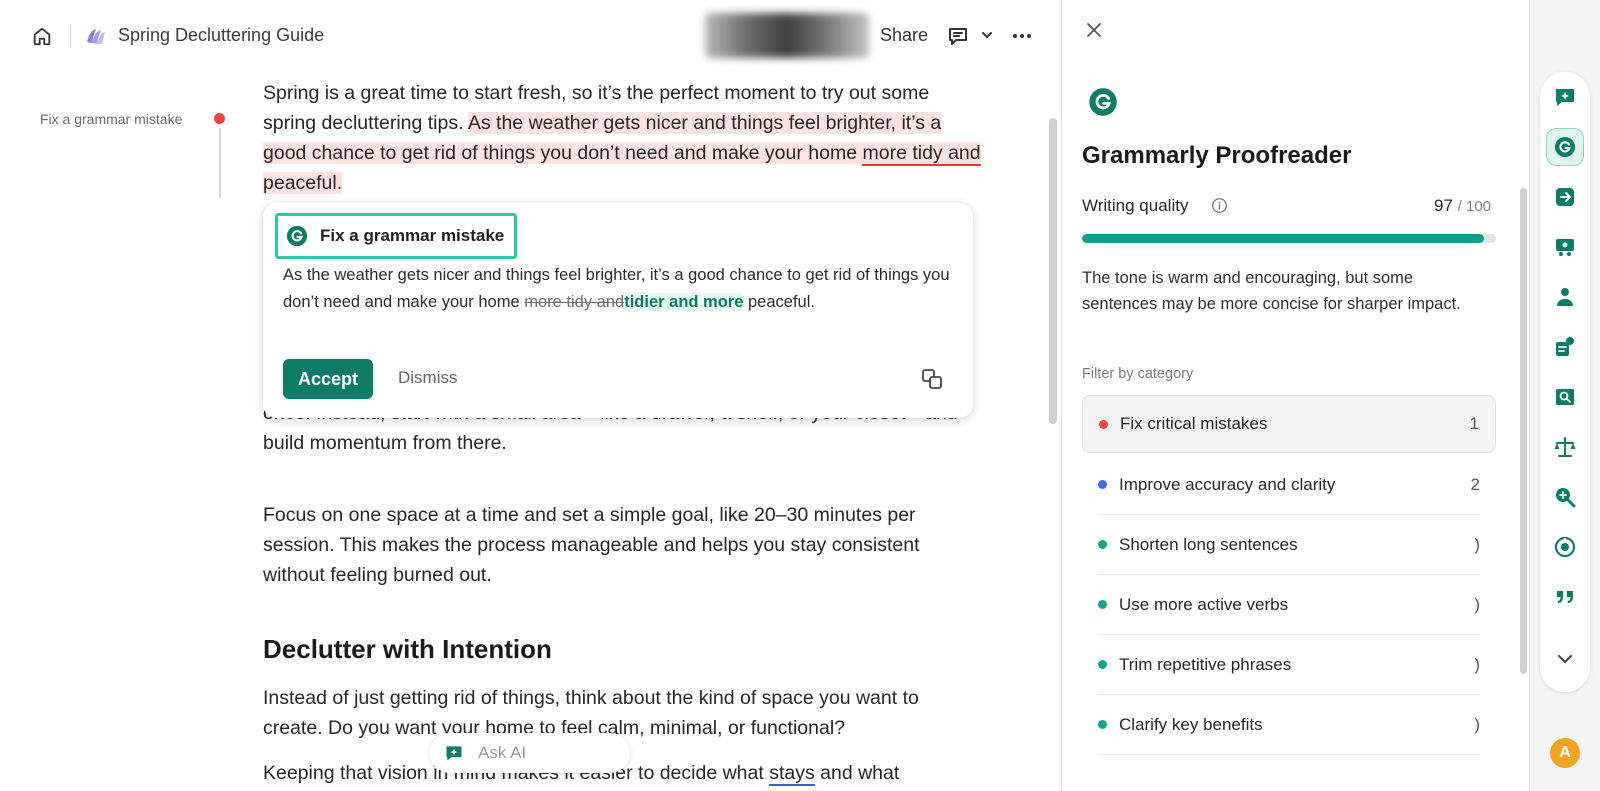 This screenshot has width=1600, height=791. I want to click on proof-reading-icon, so click(1565, 397).